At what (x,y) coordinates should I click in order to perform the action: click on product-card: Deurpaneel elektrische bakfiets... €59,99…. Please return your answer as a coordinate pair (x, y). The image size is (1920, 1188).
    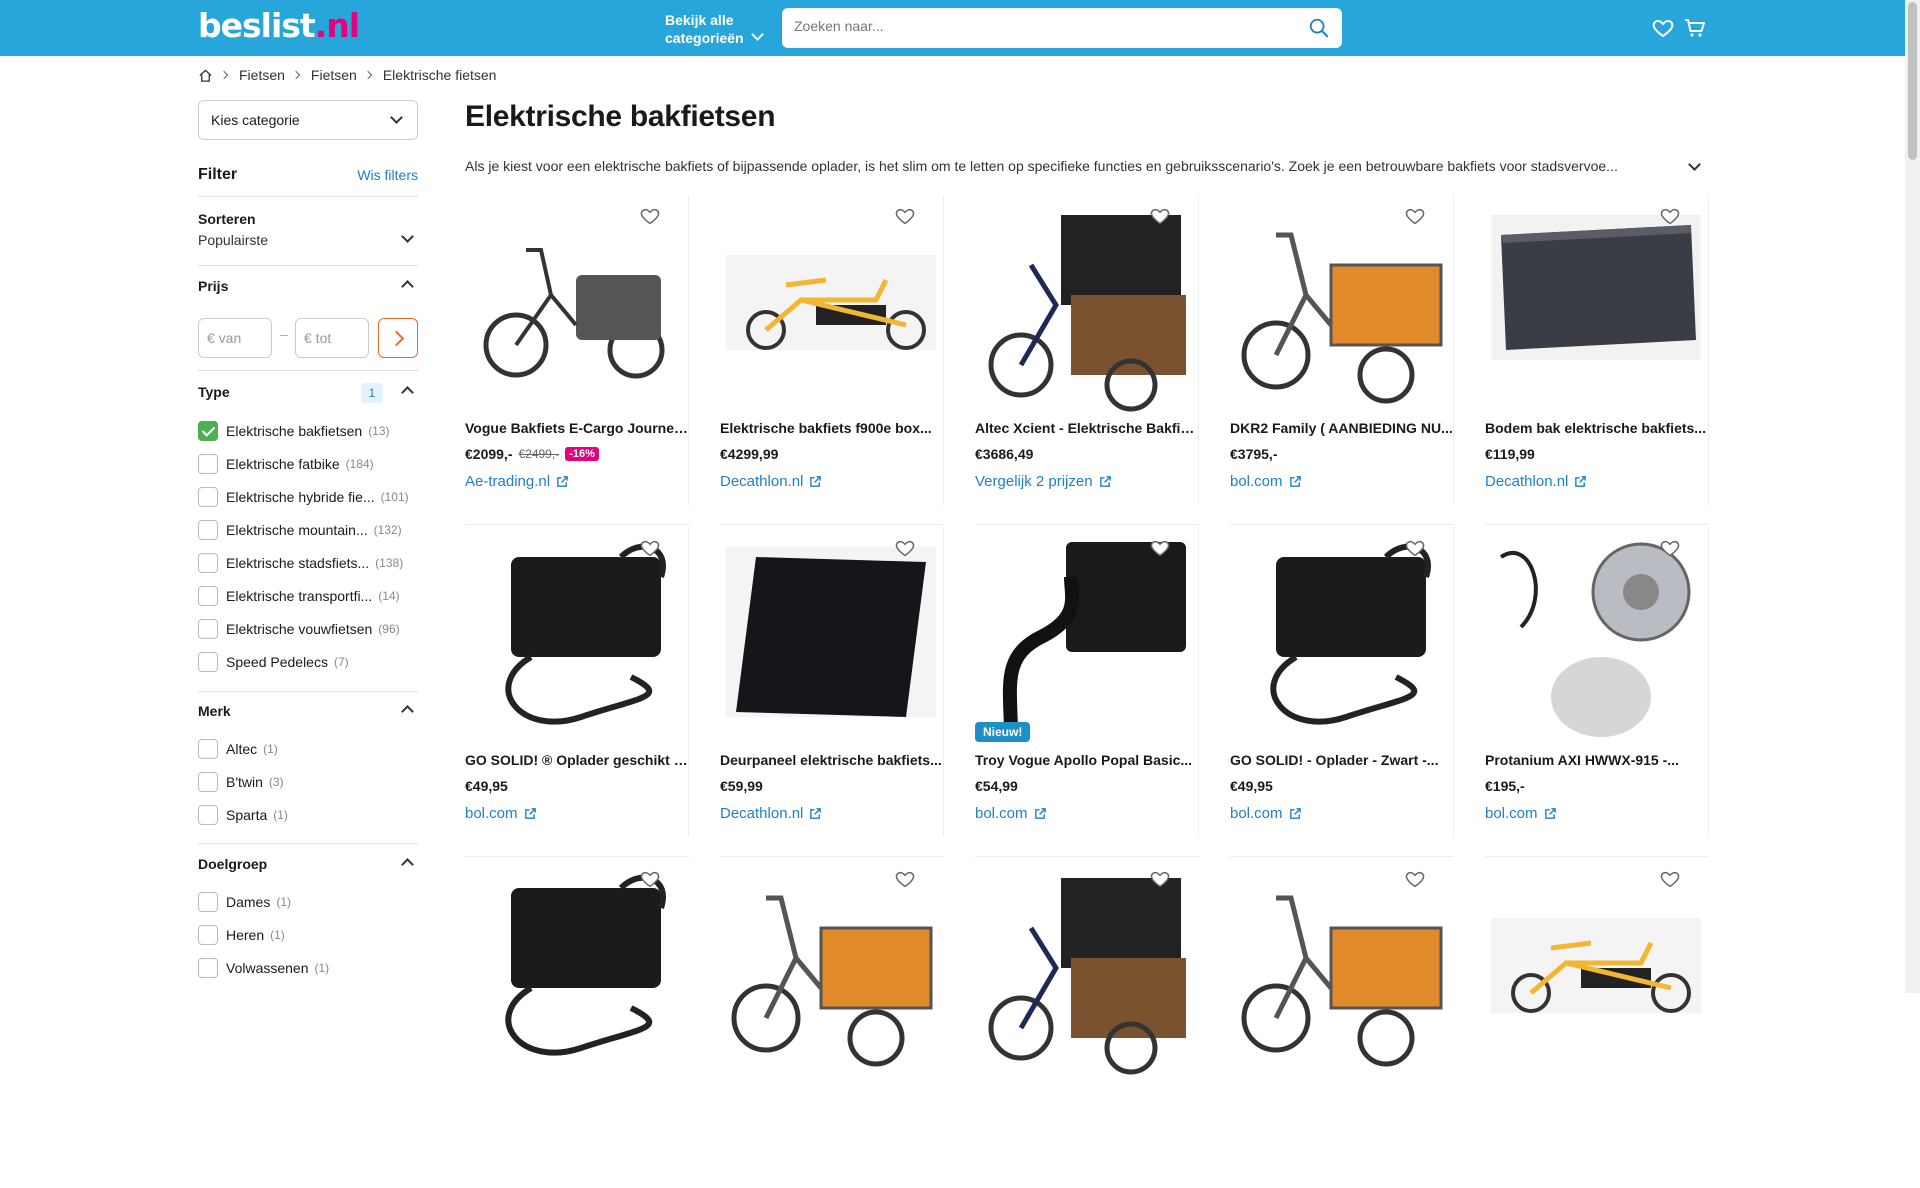
    Looking at the image, I should click on (832, 692).